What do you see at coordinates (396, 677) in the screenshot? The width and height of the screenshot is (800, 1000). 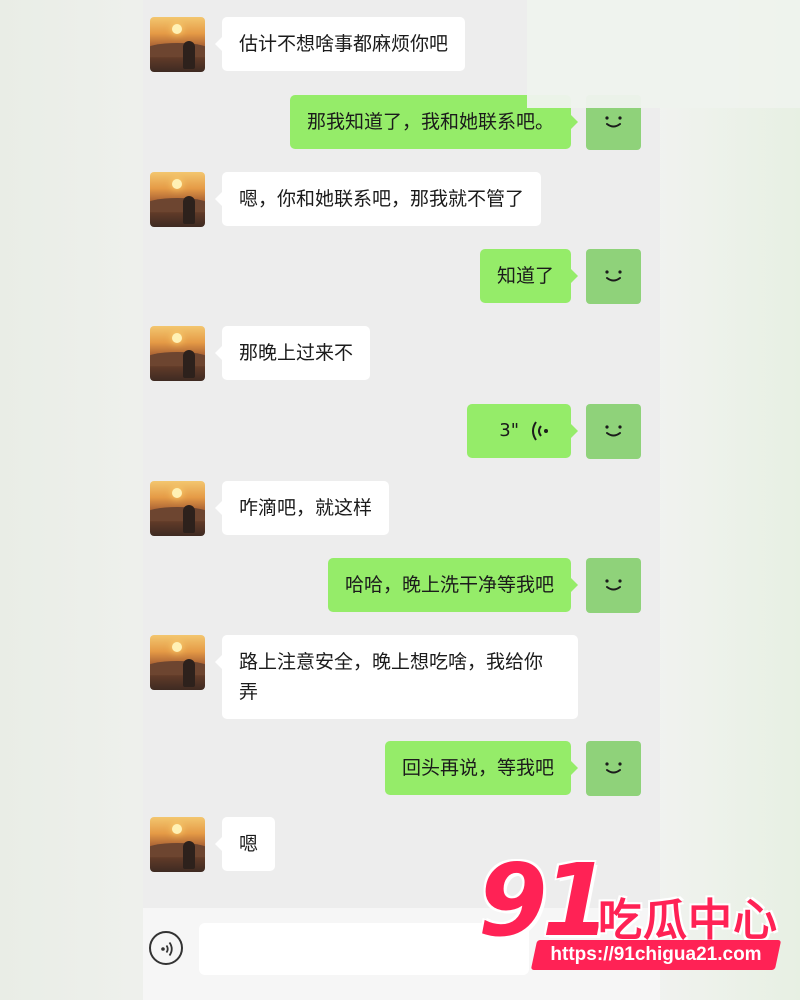 I see `message-bubble-incoming: 路上注意安全，晚上想吃啥，我给你弄` at bounding box center [396, 677].